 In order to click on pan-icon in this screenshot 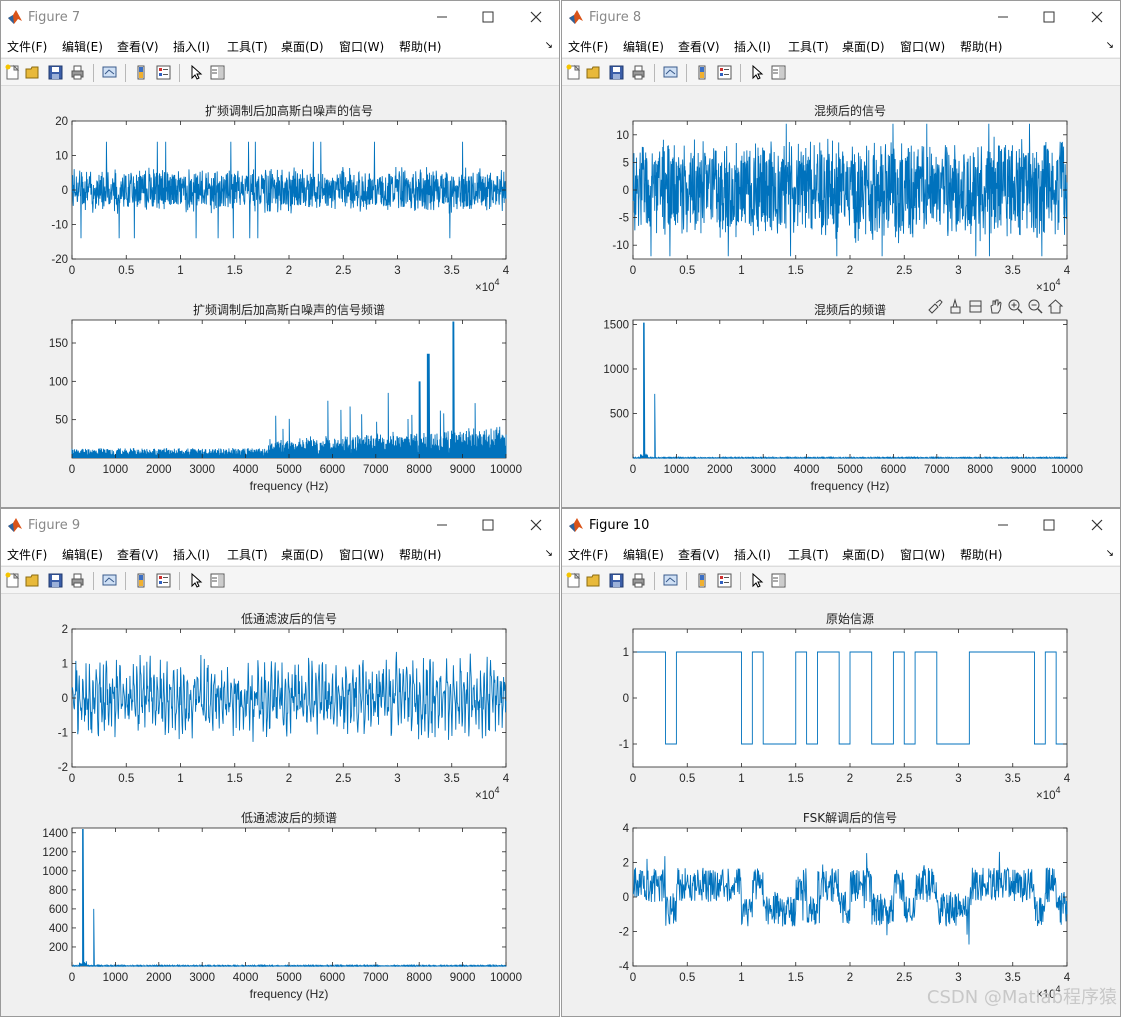, I will do `click(996, 306)`.